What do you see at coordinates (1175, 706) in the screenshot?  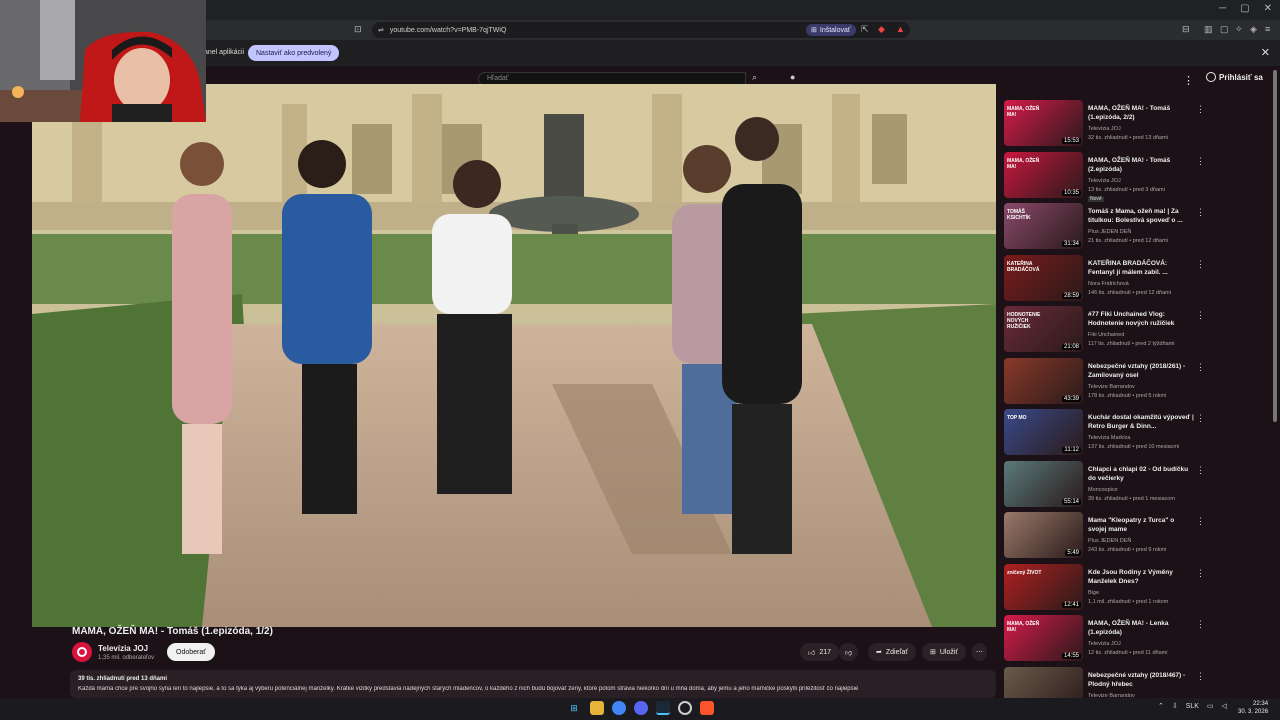 I see `network-icon: ⇩` at bounding box center [1175, 706].